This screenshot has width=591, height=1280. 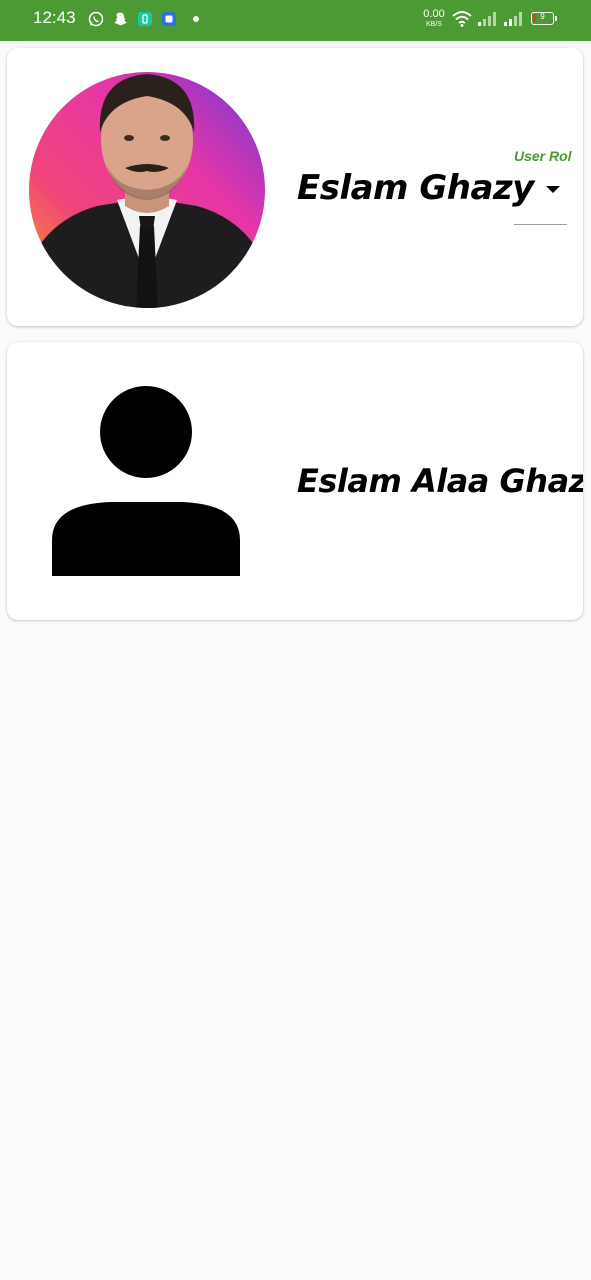 I want to click on notification-dot, so click(x=196, y=19).